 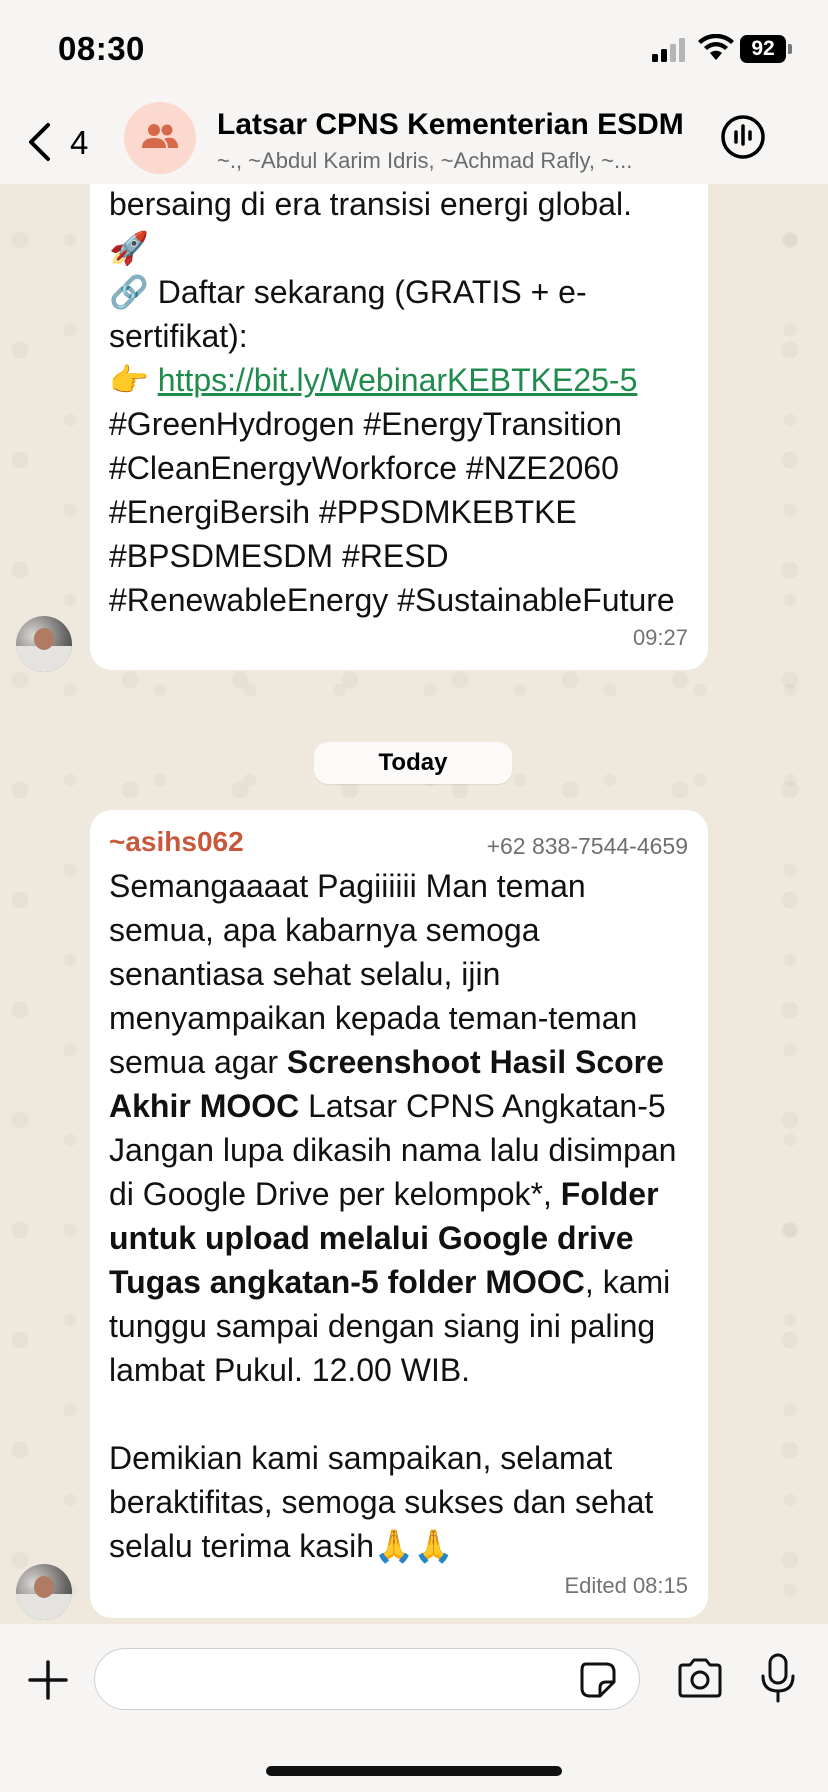 What do you see at coordinates (398, 839) in the screenshot?
I see `sender-row: ~asihs062 +62 838-7544-4659` at bounding box center [398, 839].